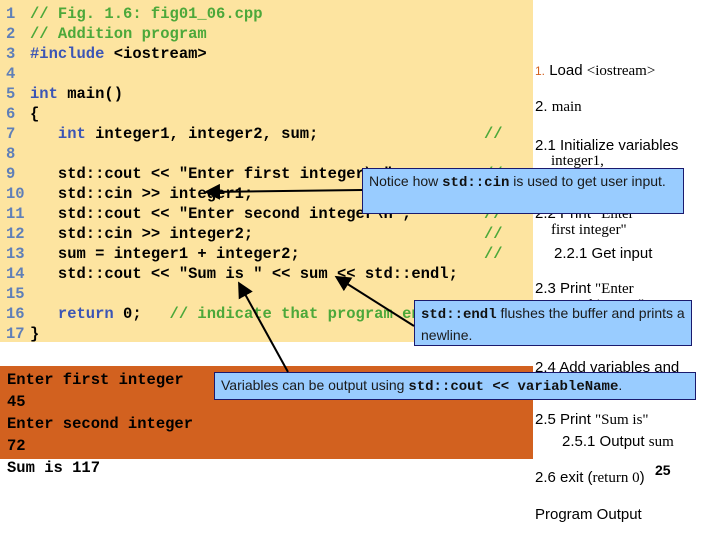 The height and width of the screenshot is (540, 720). Describe the element at coordinates (607, 145) in the screenshot. I see `outline-item-init: 2.1 Initialize variables` at that location.